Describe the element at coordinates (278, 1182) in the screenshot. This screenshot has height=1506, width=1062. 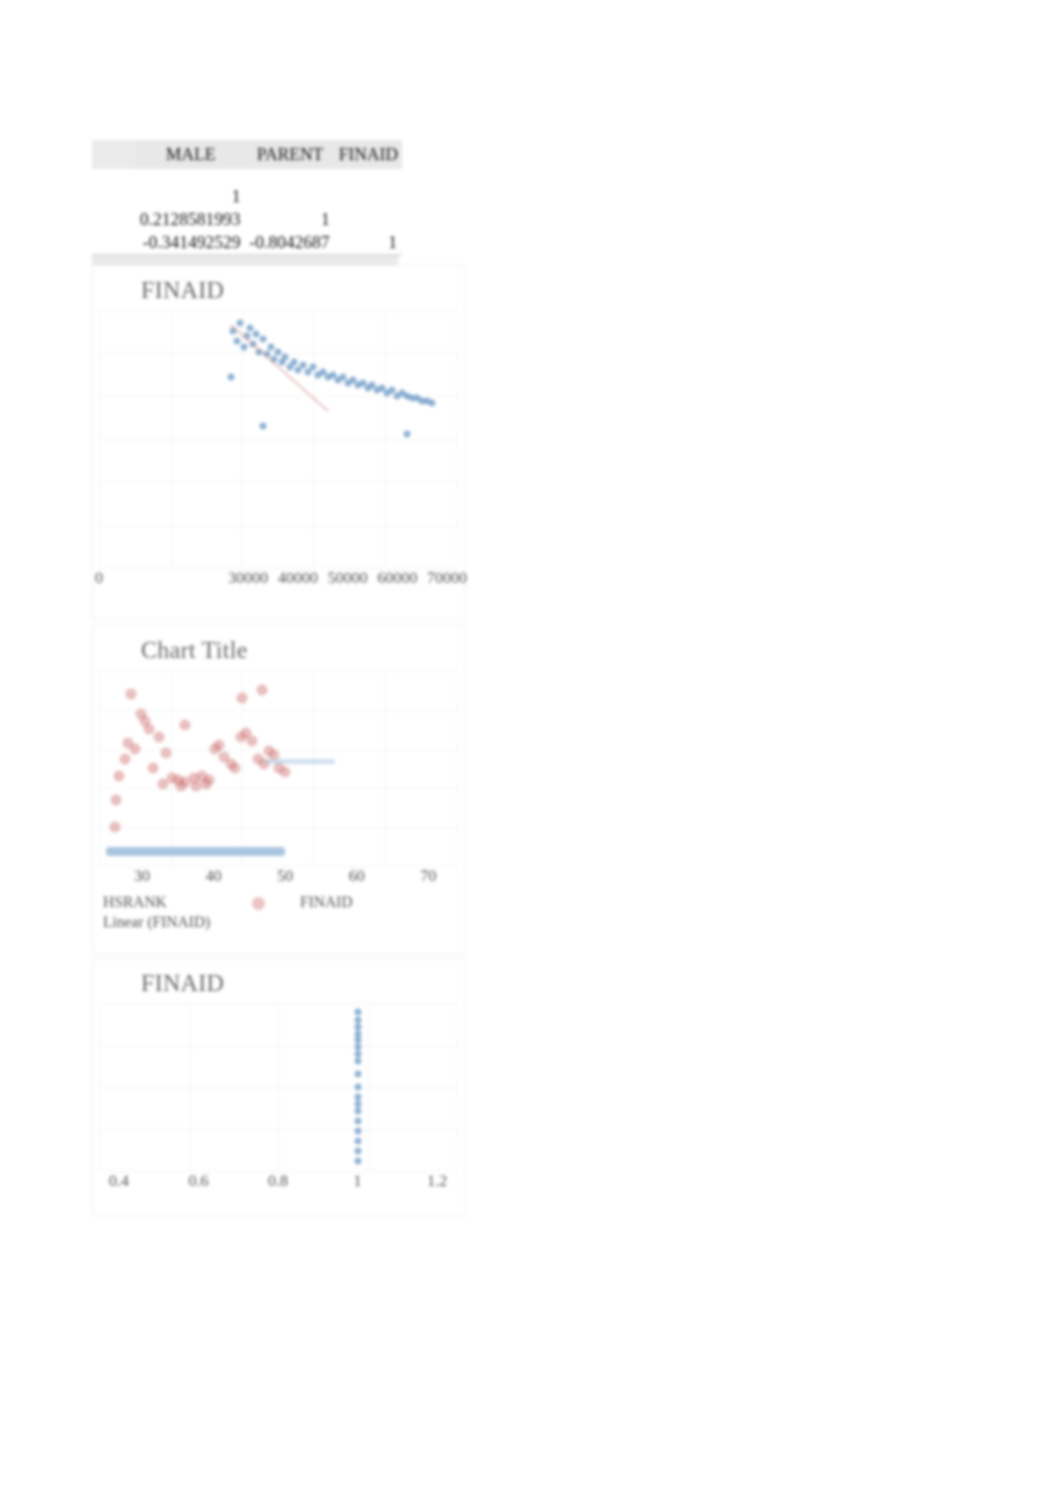
I see `x-axis-tick-label: 0.8` at that location.